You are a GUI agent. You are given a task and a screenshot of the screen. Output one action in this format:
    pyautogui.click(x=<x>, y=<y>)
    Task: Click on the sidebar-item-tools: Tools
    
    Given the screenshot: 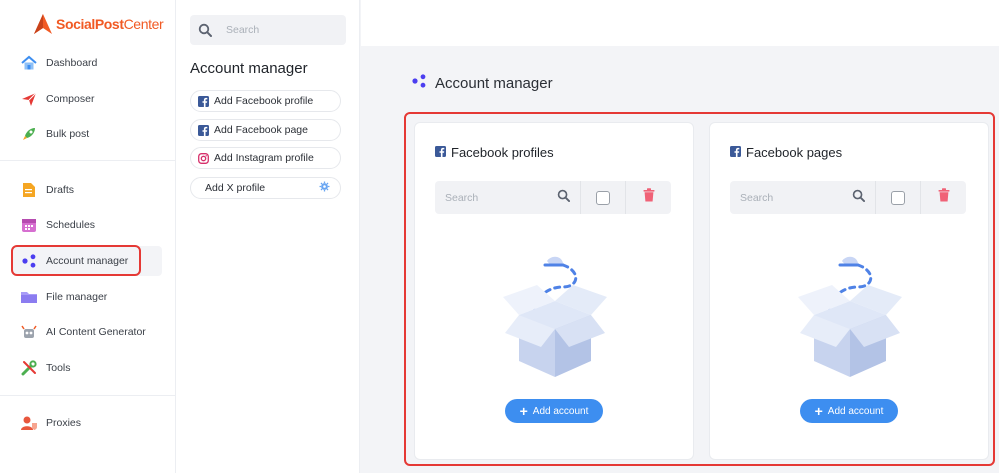 What is the action you would take?
    pyautogui.click(x=45, y=368)
    